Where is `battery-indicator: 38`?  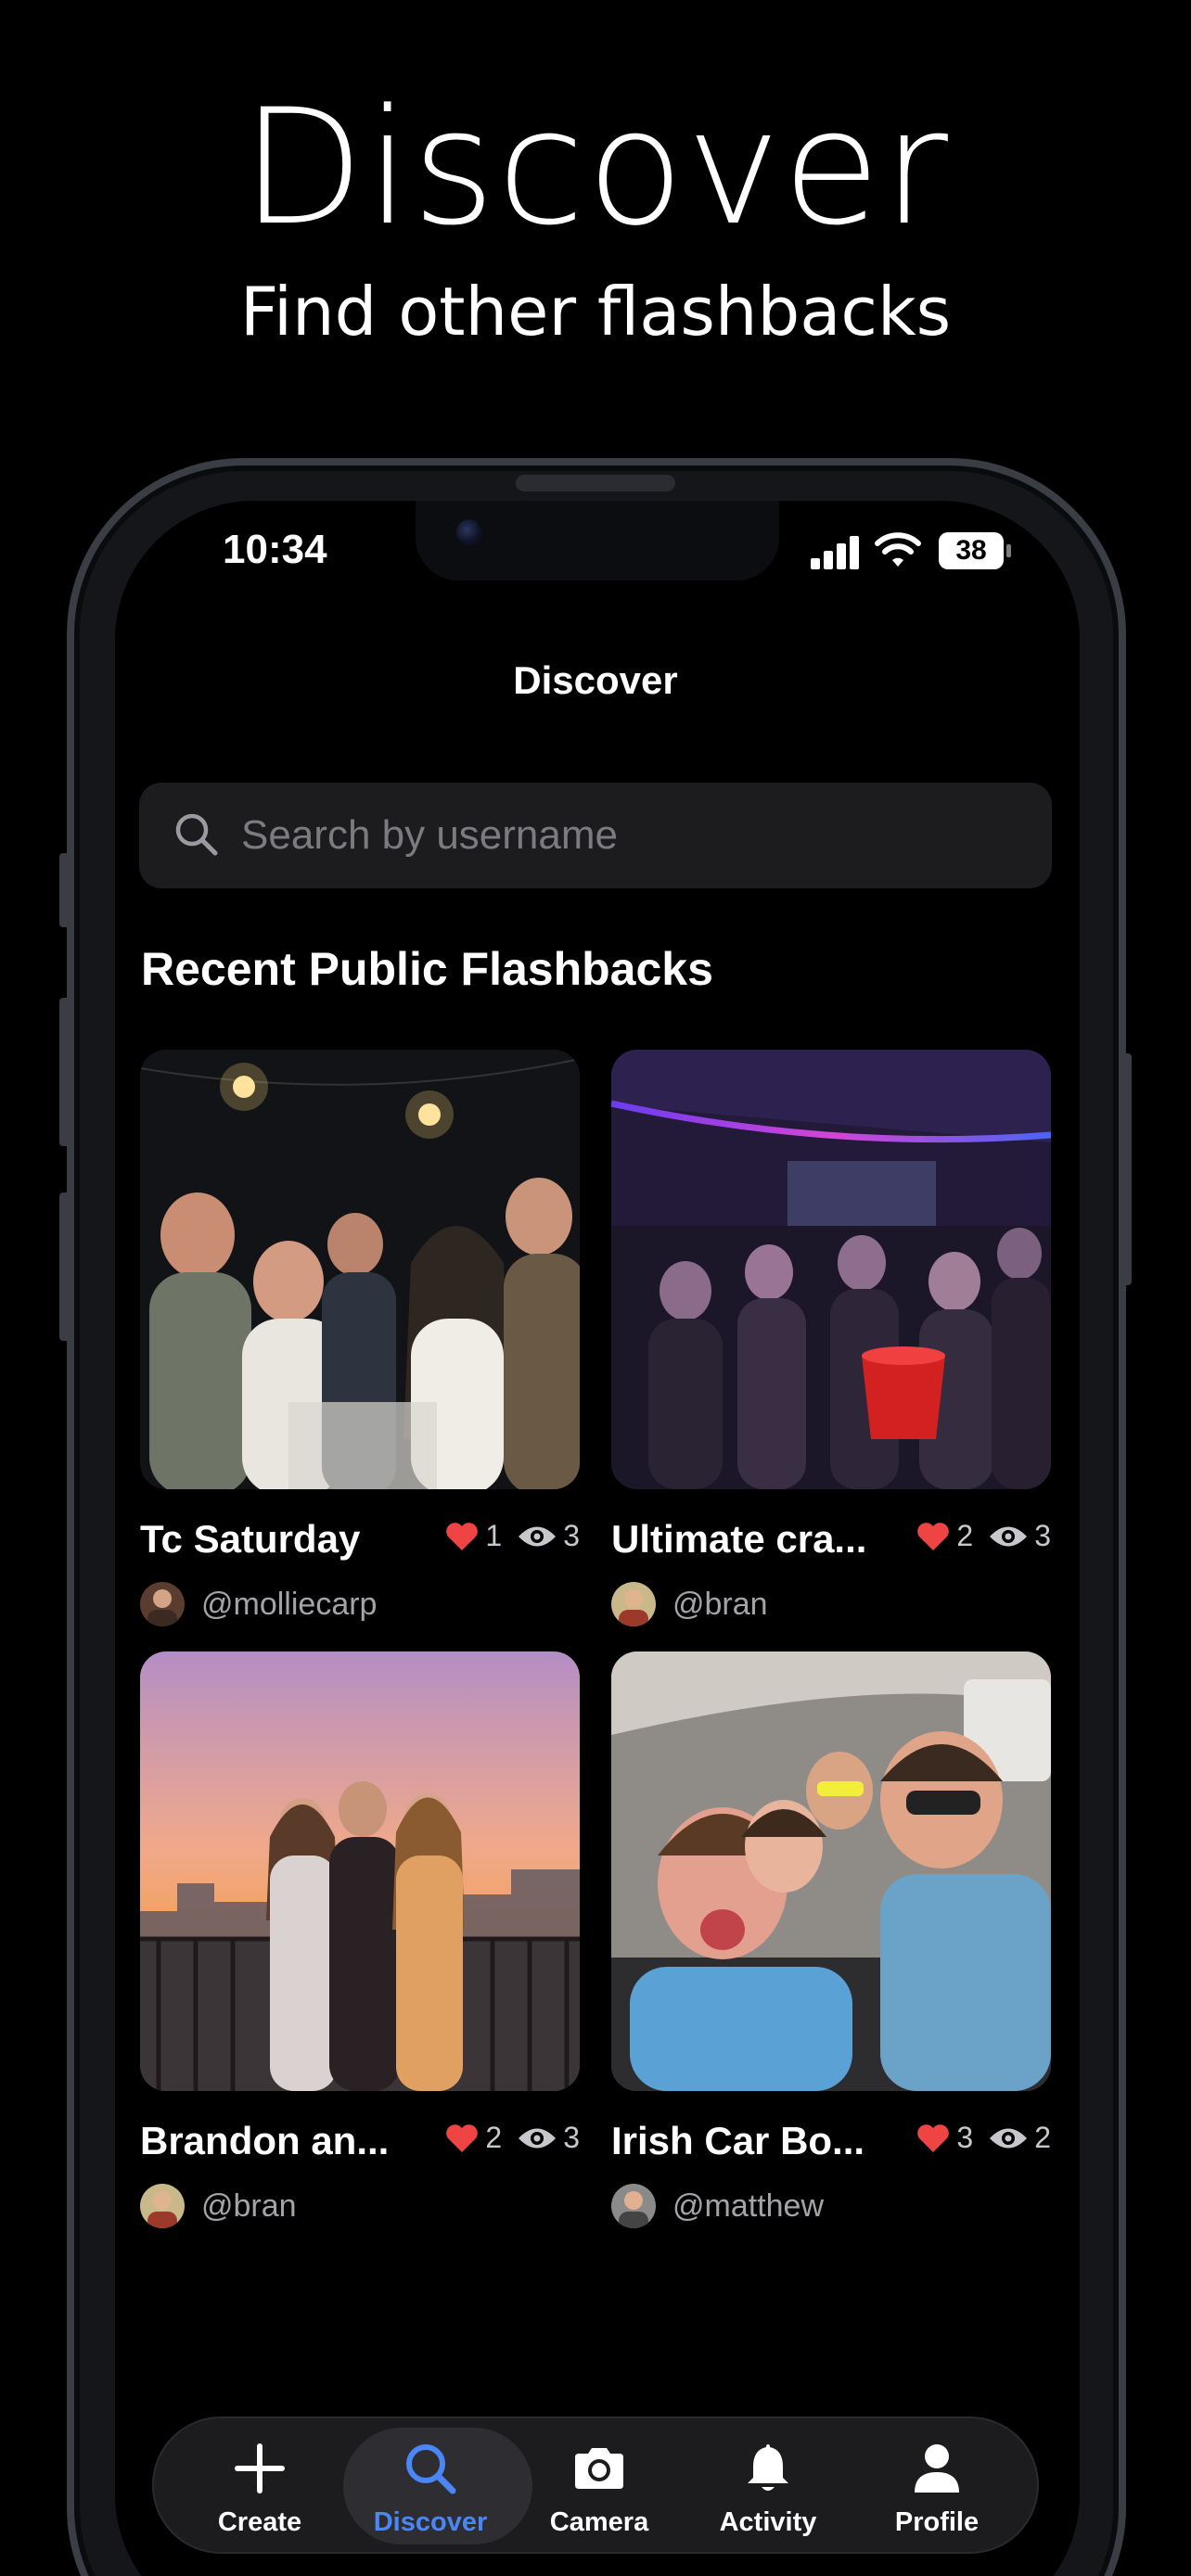 battery-indicator: 38 is located at coordinates (975, 551).